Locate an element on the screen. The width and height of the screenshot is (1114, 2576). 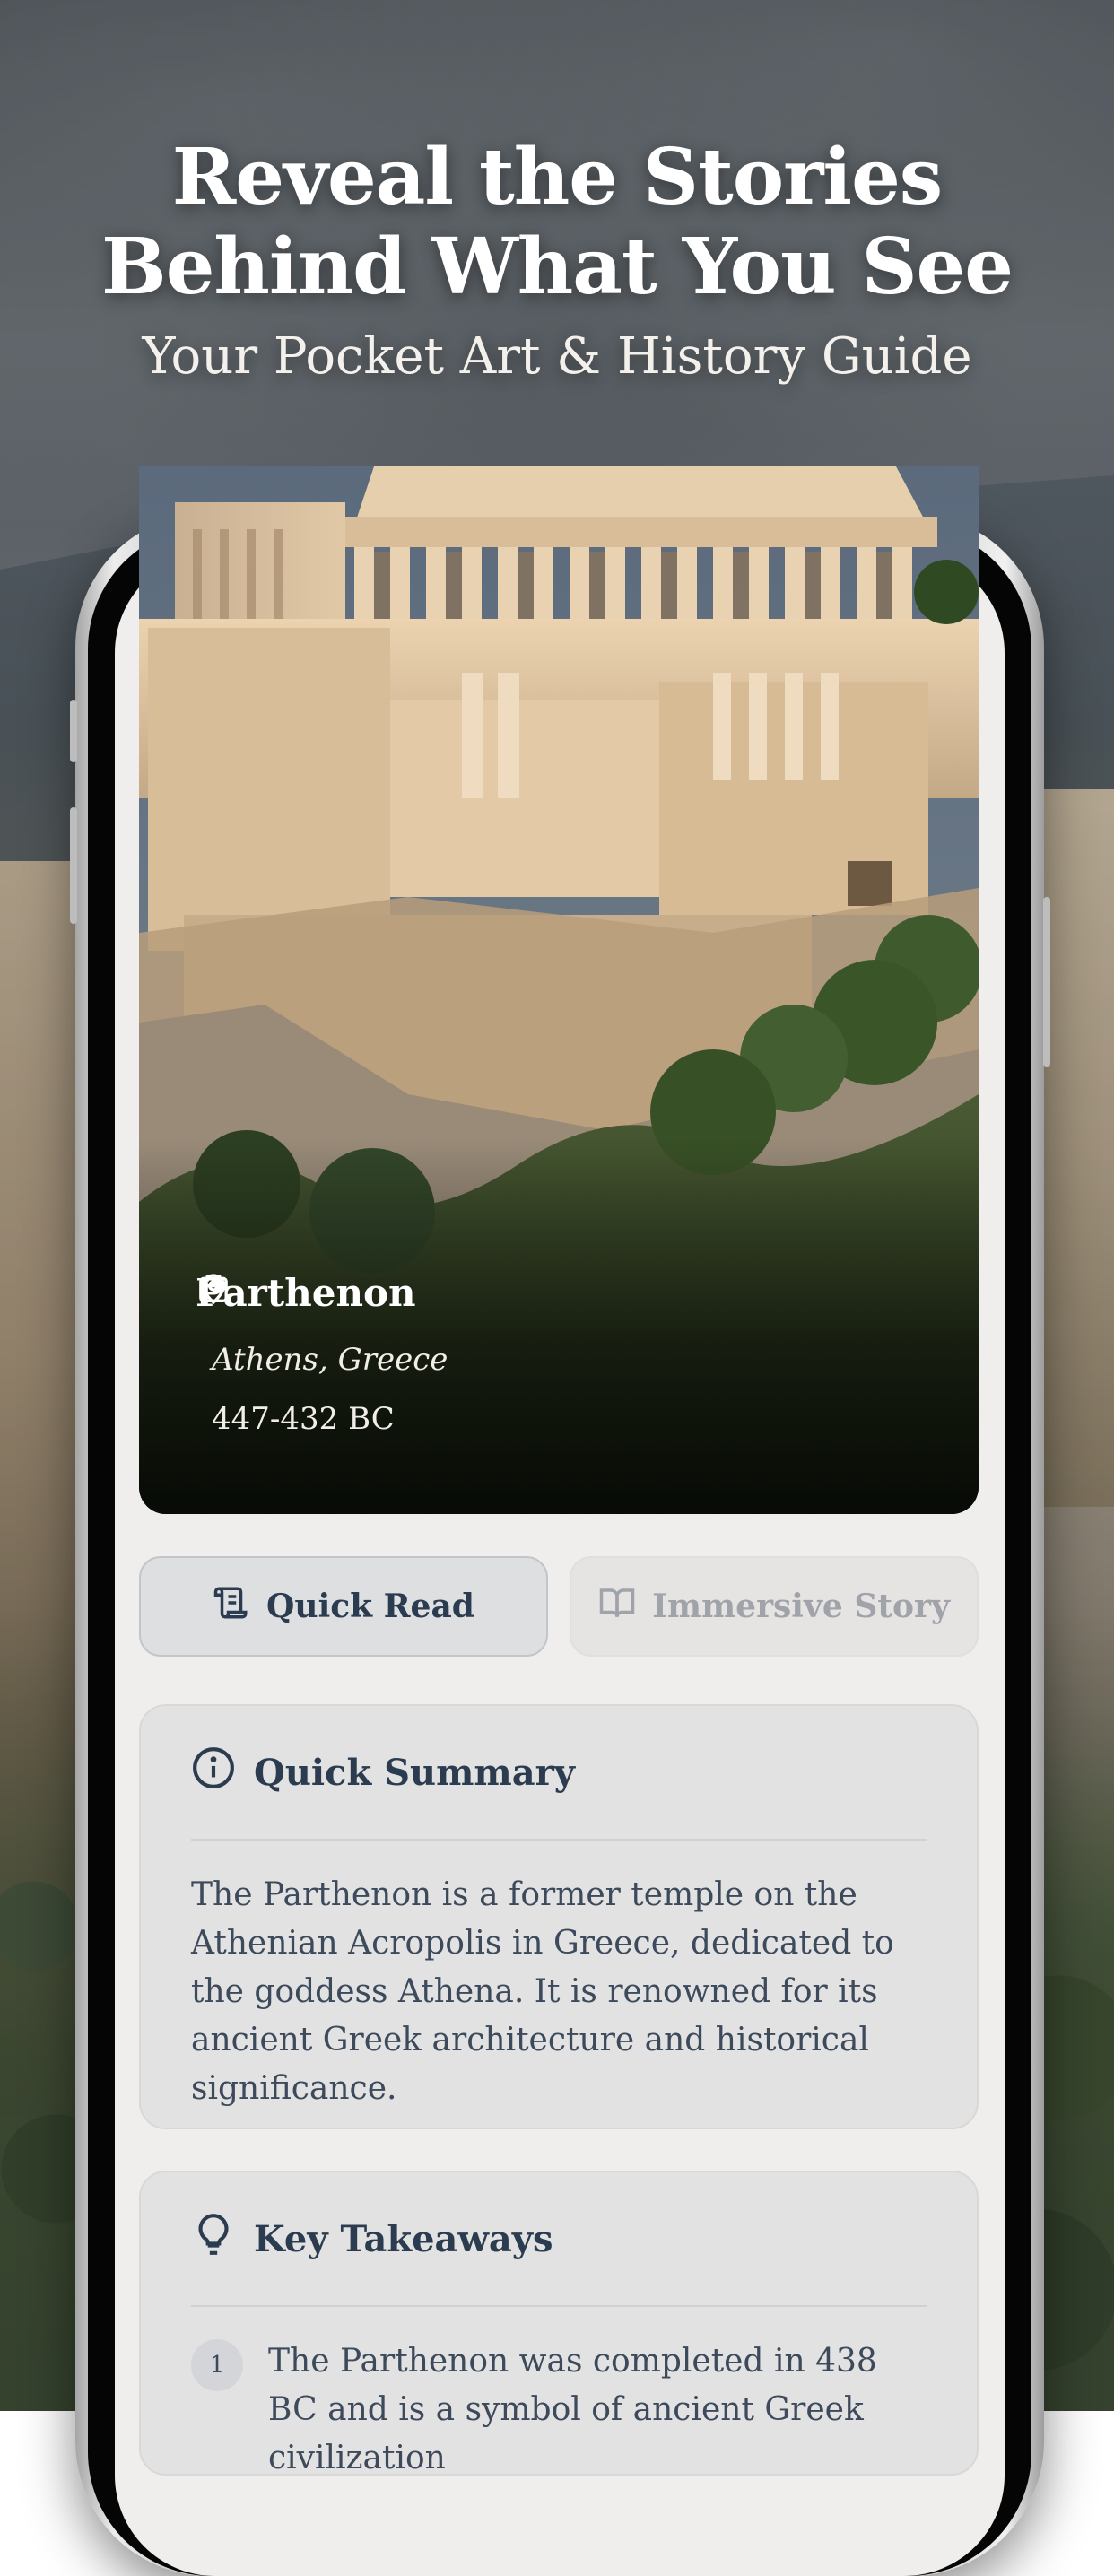
hero-subtitle: Your Pocket Art & History Guide is located at coordinates (557, 356).